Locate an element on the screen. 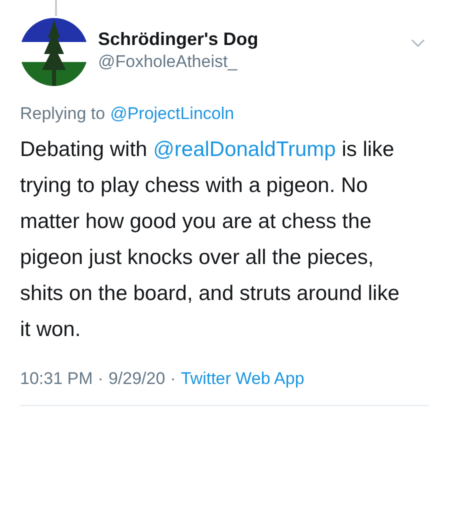  replying-label: Replying to is located at coordinates (63, 114).